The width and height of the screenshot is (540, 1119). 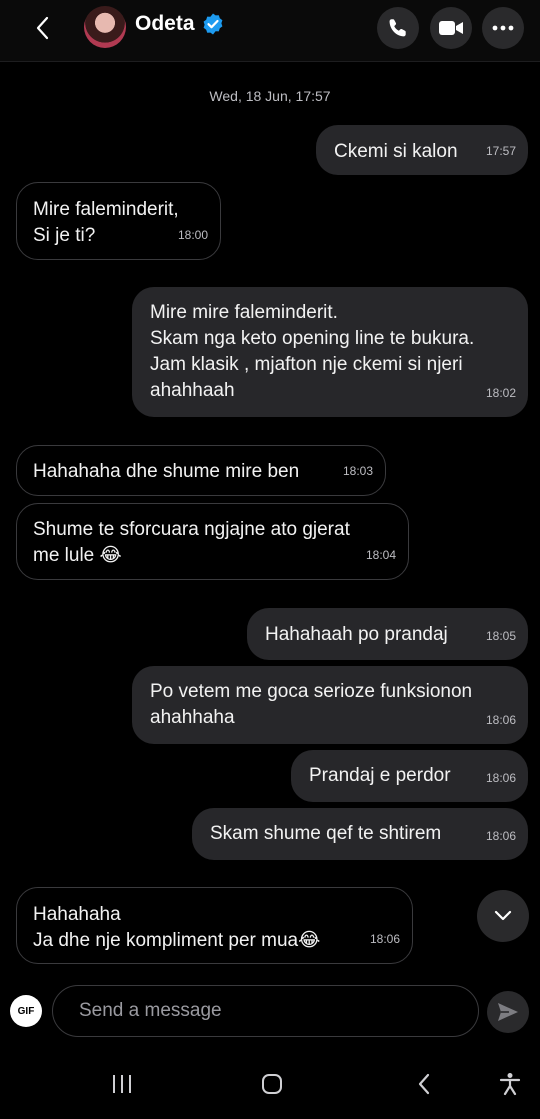 I want to click on message-time: 18:04, so click(x=380, y=555).